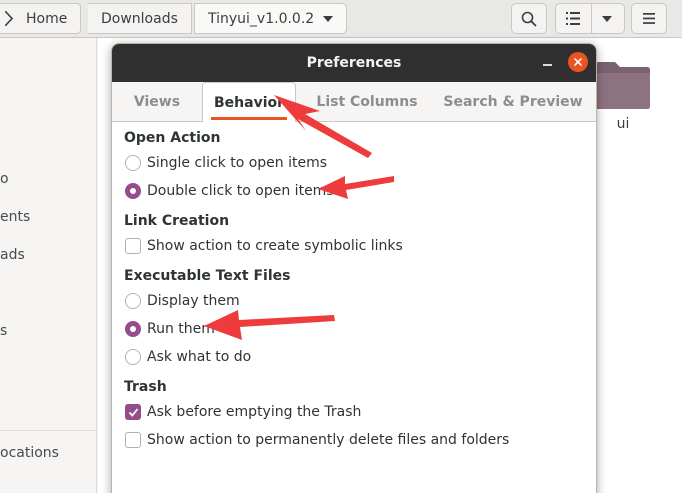 The width and height of the screenshot is (682, 493). What do you see at coordinates (177, 221) in the screenshot?
I see `section-link-creation: Link Creation` at bounding box center [177, 221].